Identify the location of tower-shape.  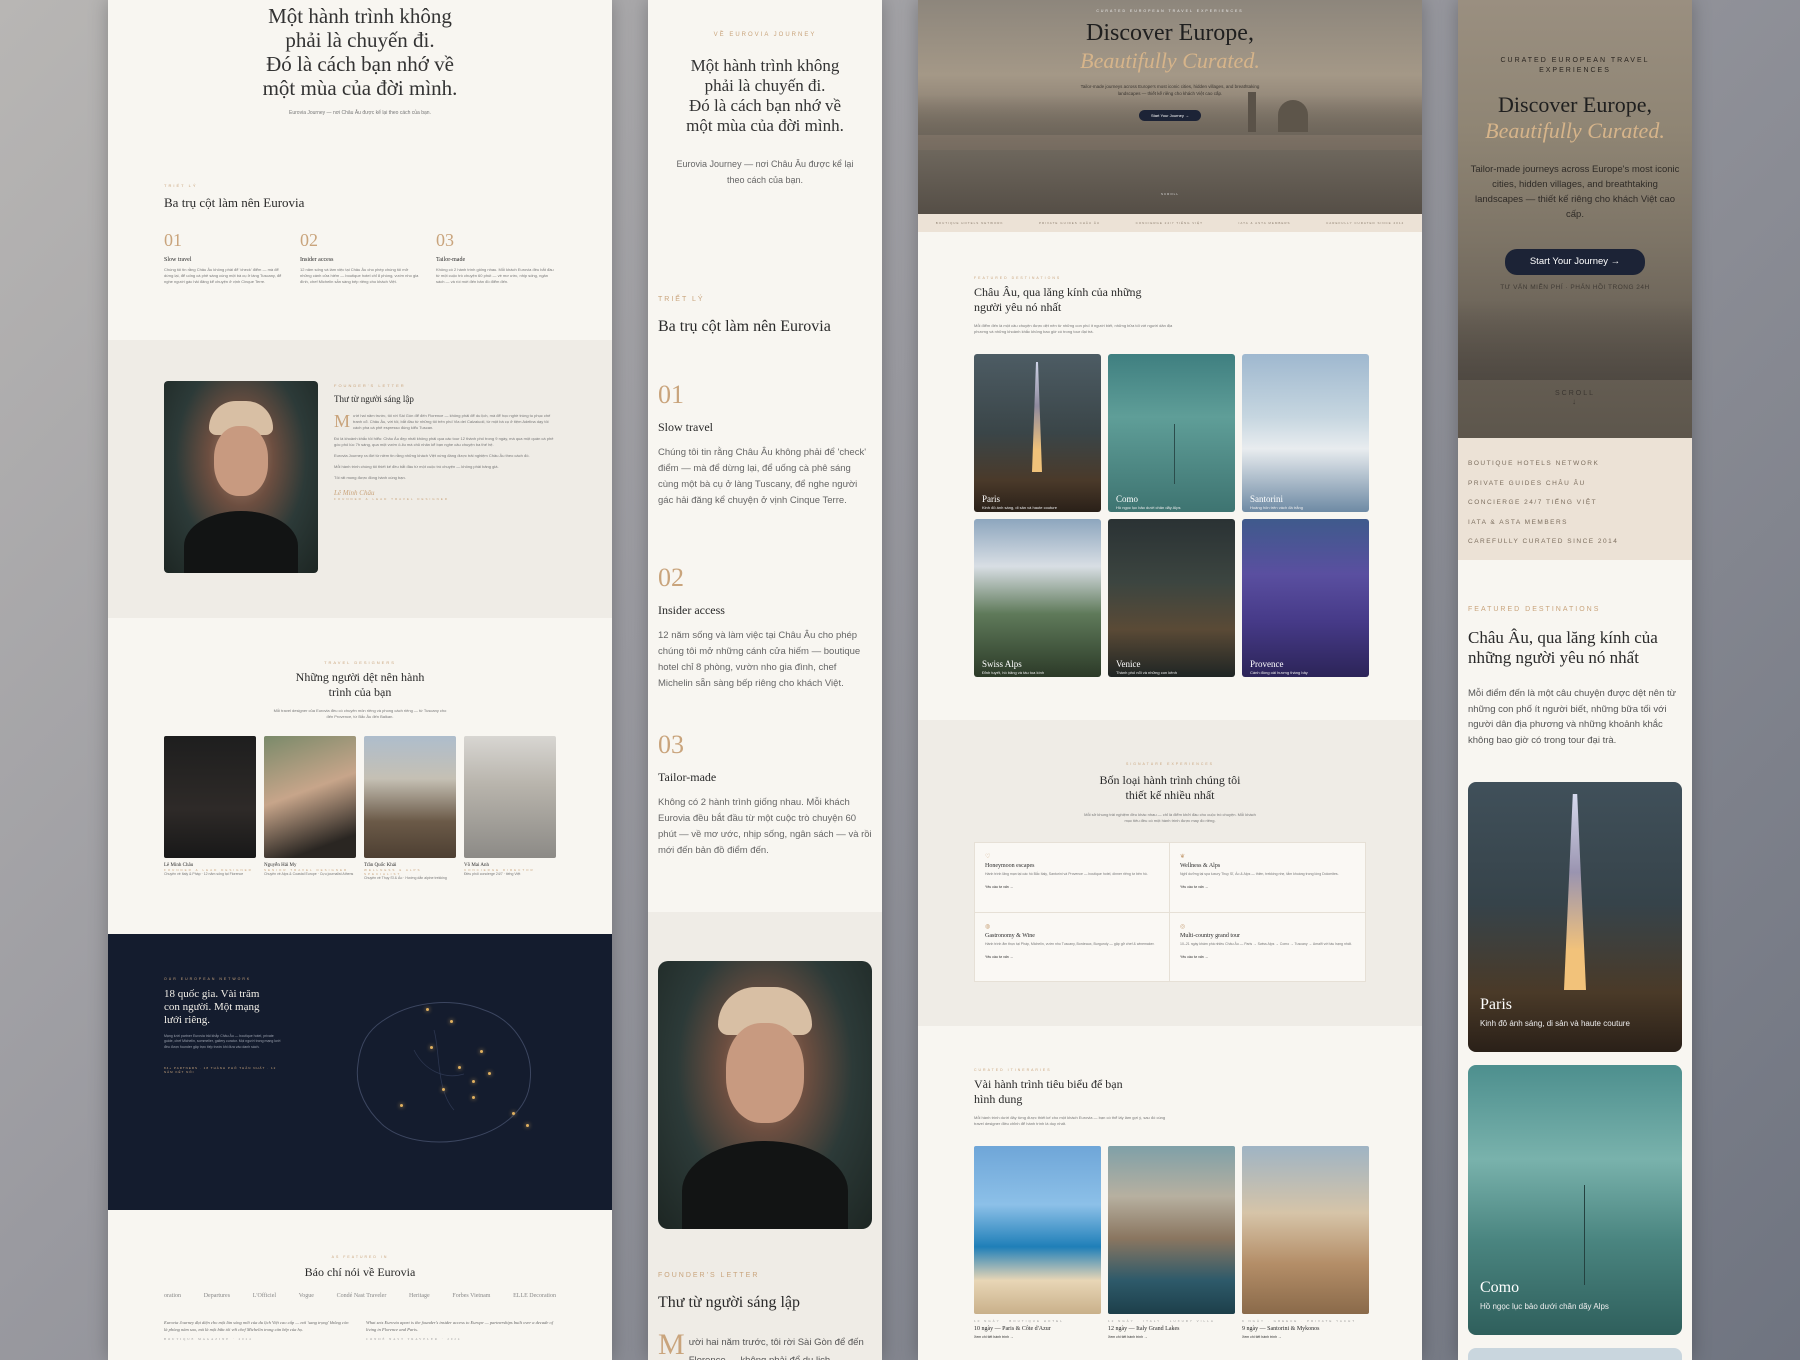
(1252, 112).